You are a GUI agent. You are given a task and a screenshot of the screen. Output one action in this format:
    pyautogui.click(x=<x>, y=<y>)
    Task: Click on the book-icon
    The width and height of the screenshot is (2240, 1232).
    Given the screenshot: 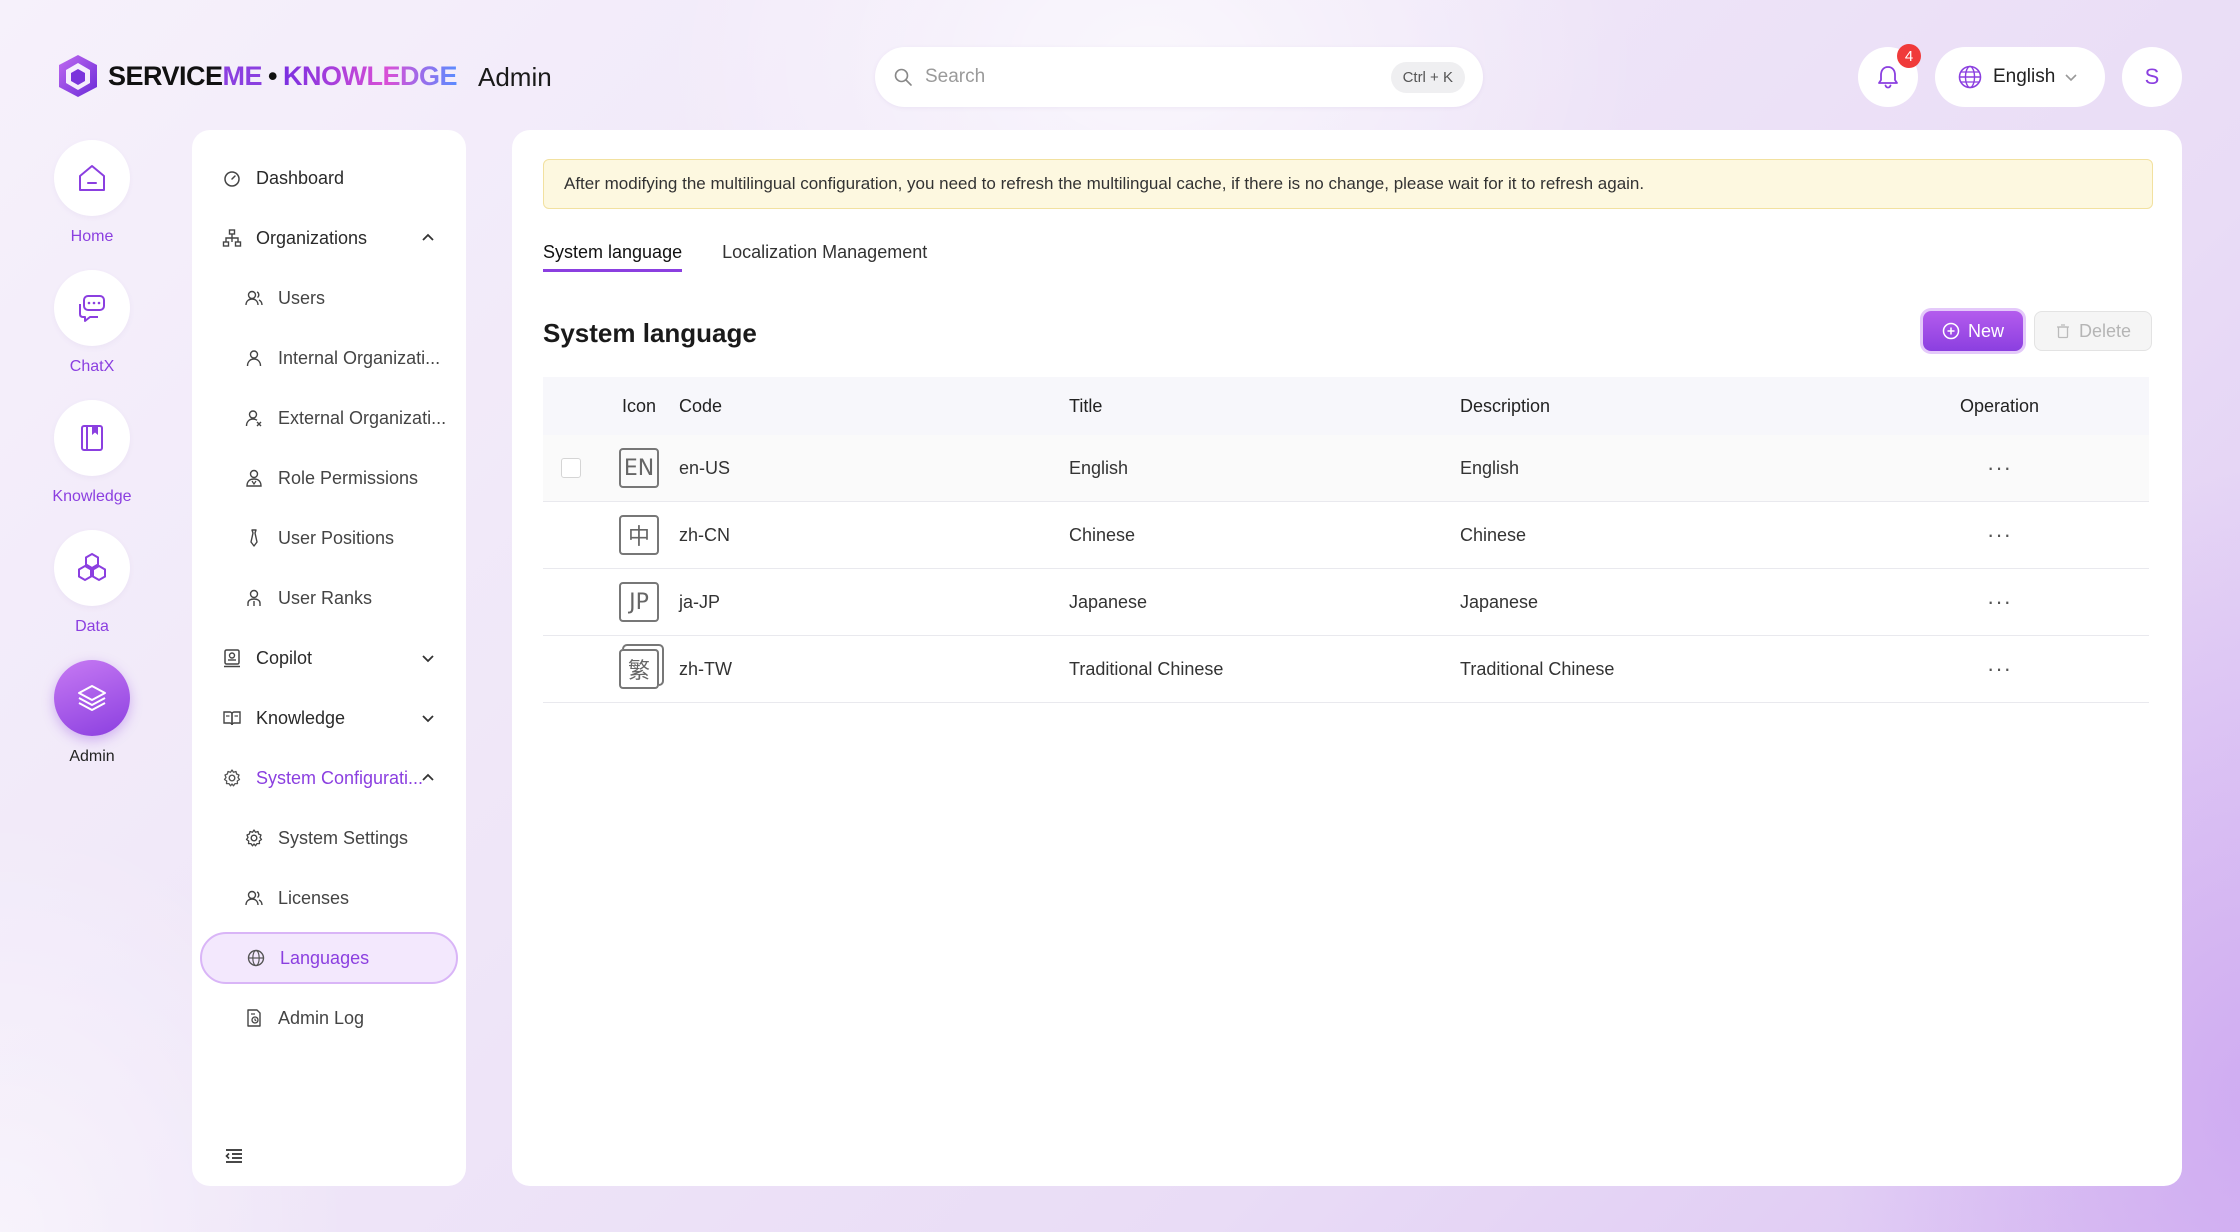 What is the action you would take?
    pyautogui.click(x=92, y=438)
    